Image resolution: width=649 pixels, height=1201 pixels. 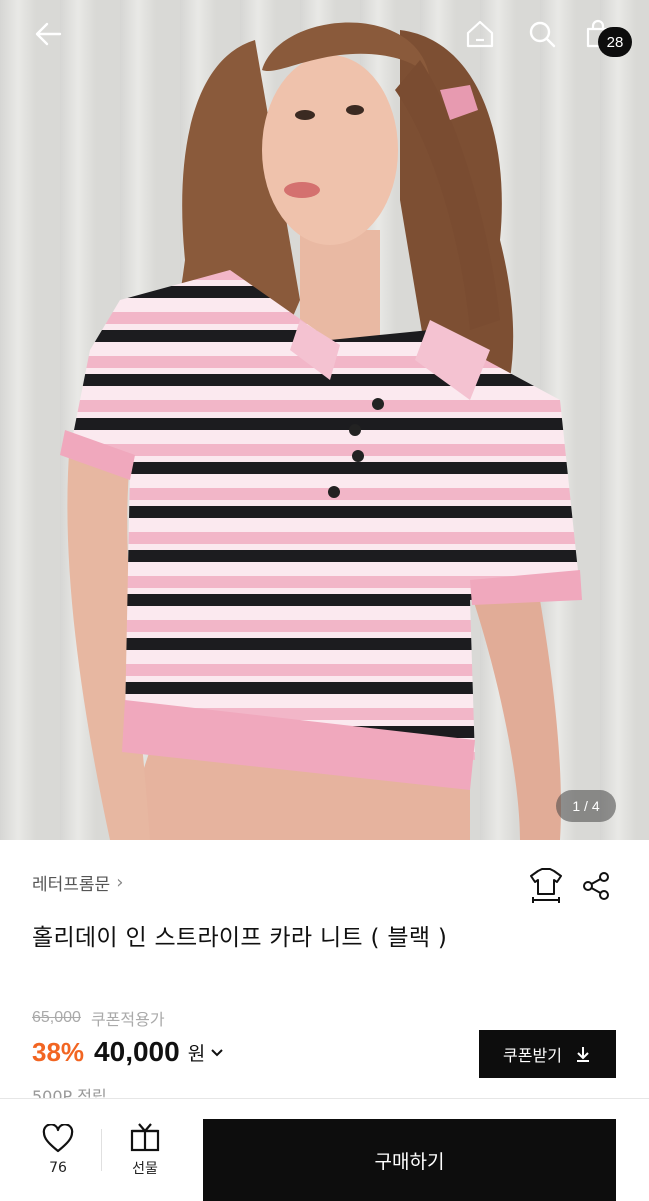 I want to click on search-icon, so click(x=542, y=34).